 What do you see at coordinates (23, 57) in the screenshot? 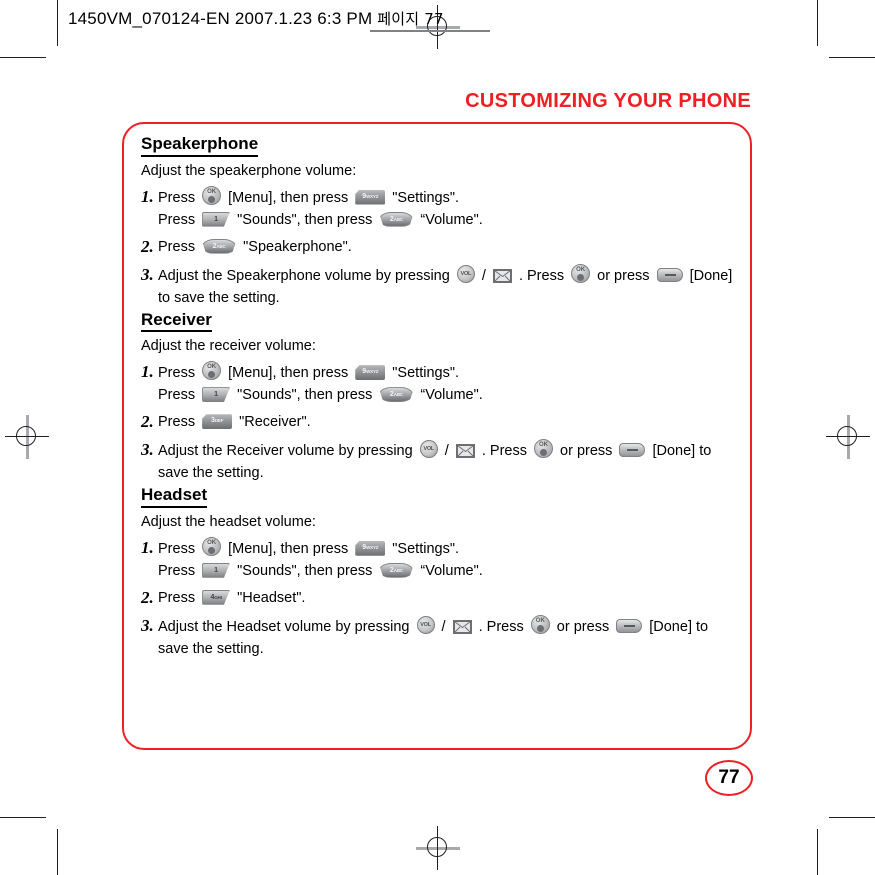
I see `crop-line-top-left-horizontal` at bounding box center [23, 57].